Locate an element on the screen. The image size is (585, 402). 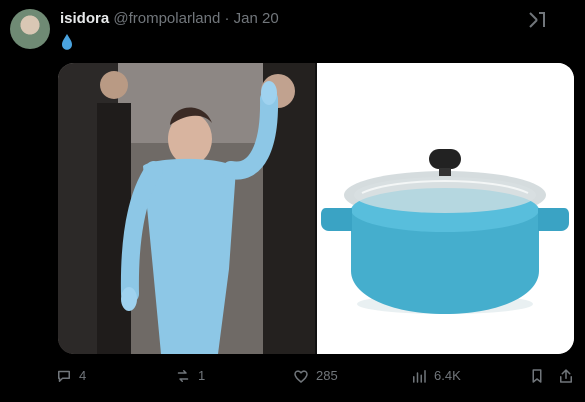
bar-chart-icon is located at coordinates (419, 376).